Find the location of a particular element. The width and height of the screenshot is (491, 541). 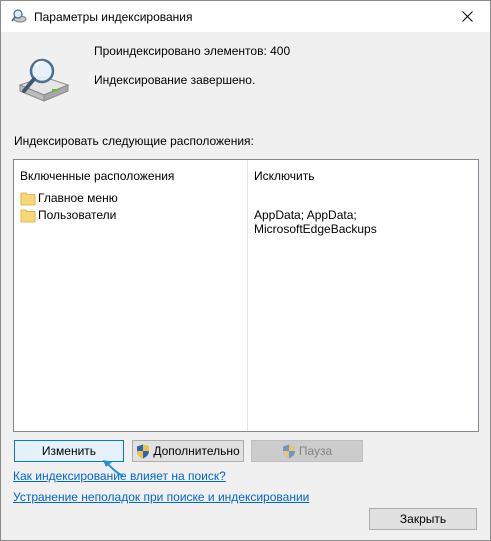

pause-button: Пауза is located at coordinates (307, 451).